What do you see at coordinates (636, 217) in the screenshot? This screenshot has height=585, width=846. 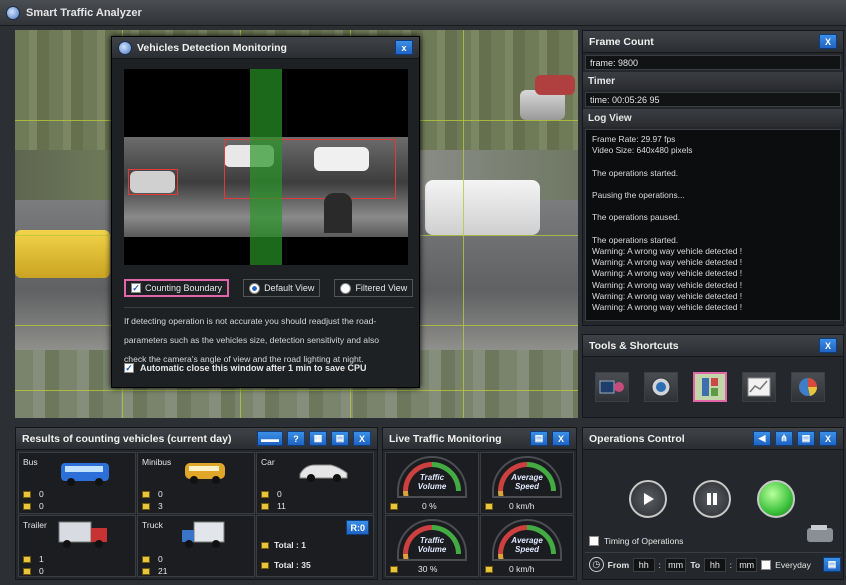 I see `log-line: The operations paused.` at bounding box center [636, 217].